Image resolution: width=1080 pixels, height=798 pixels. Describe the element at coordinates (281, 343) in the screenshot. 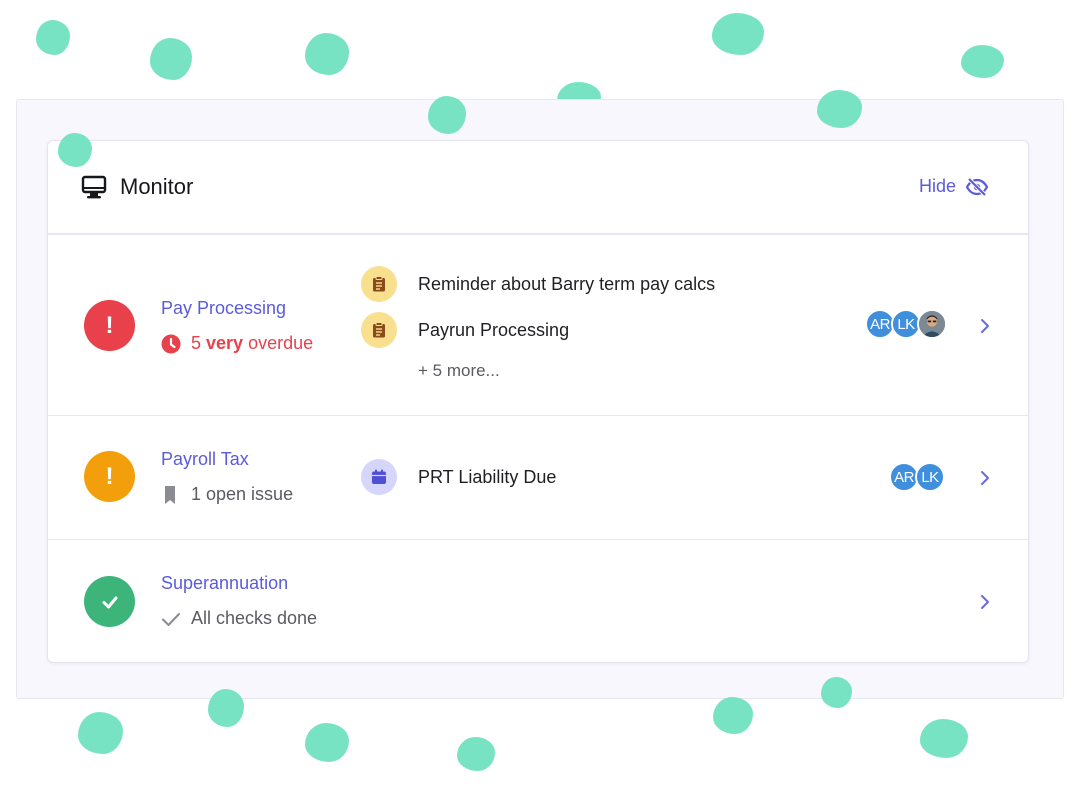

I see `overdue-suffix: overdue` at that location.